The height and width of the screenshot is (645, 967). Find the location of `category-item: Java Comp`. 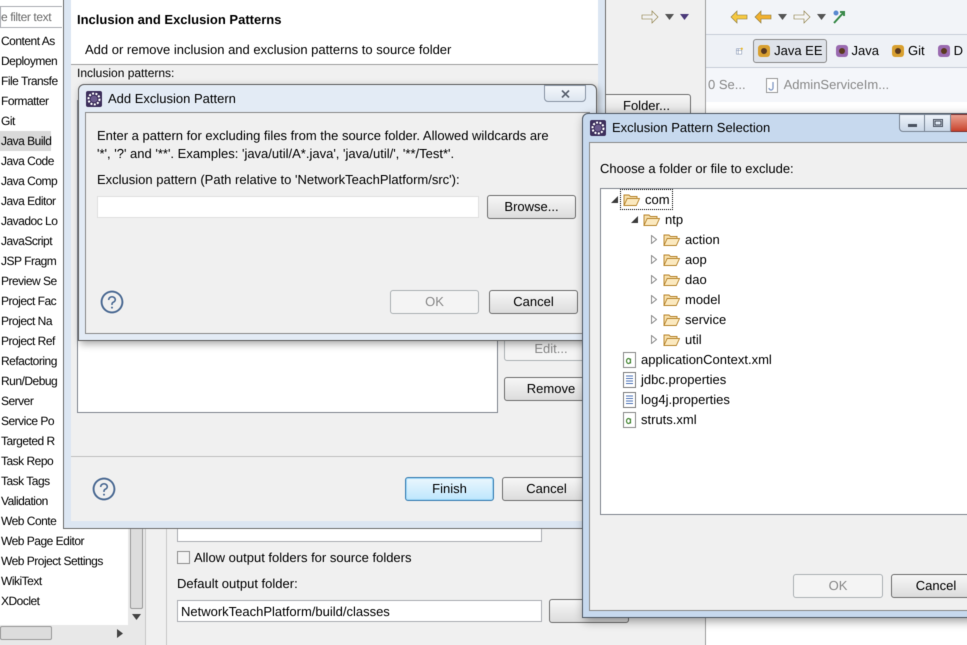

category-item: Java Comp is located at coordinates (29, 181).